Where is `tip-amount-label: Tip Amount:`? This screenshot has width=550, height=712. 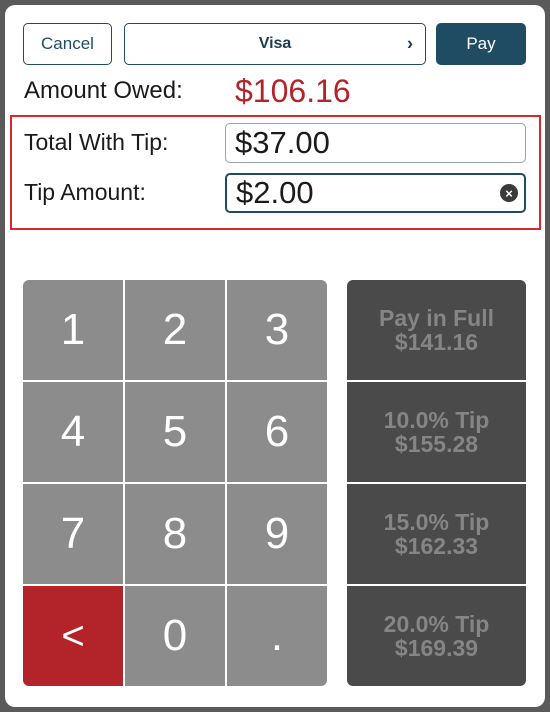
tip-amount-label: Tip Amount: is located at coordinates (85, 192).